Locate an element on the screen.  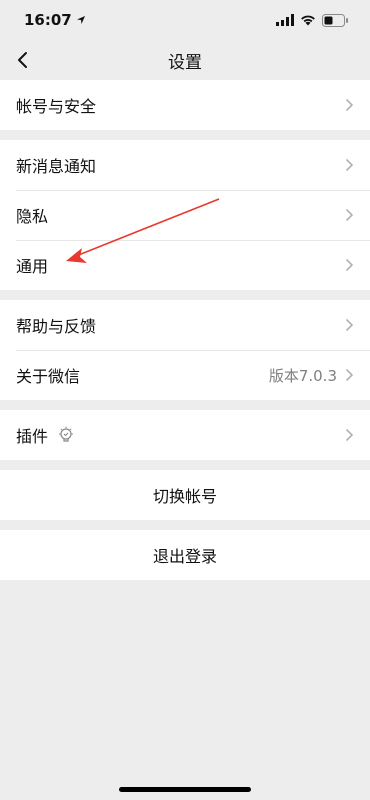
row-help-feedback: 帮助与反馈 is located at coordinates (185, 325).